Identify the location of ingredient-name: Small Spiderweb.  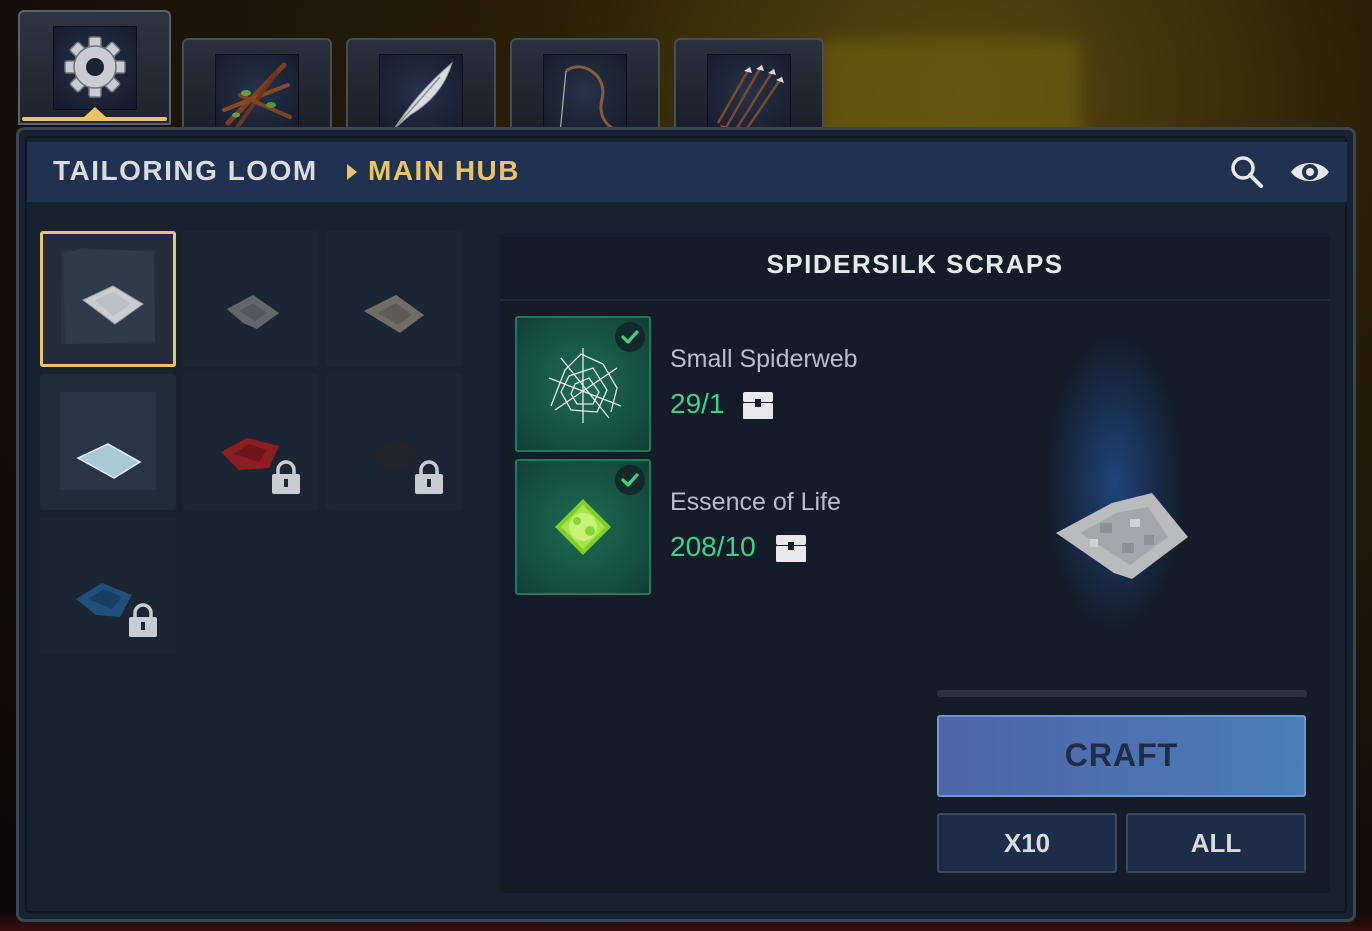
(764, 359).